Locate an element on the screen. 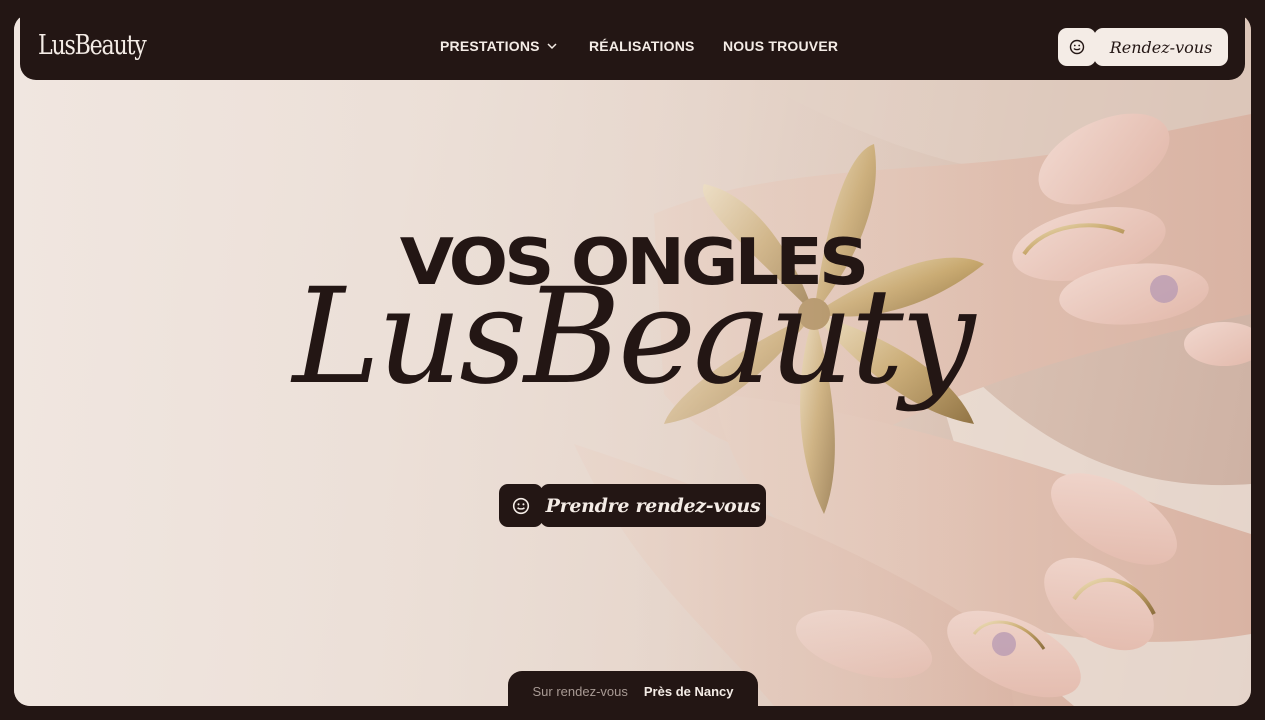  chevron-down-icon is located at coordinates (552, 46).